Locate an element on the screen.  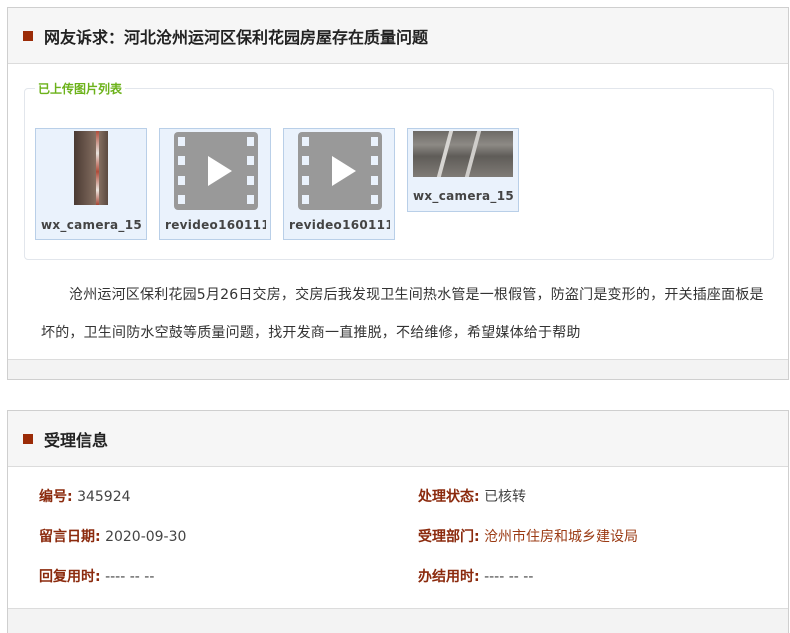
complaint-header: 网友诉求：河北沧州运河区保利花园房屋存在质量问题 is located at coordinates (398, 36).